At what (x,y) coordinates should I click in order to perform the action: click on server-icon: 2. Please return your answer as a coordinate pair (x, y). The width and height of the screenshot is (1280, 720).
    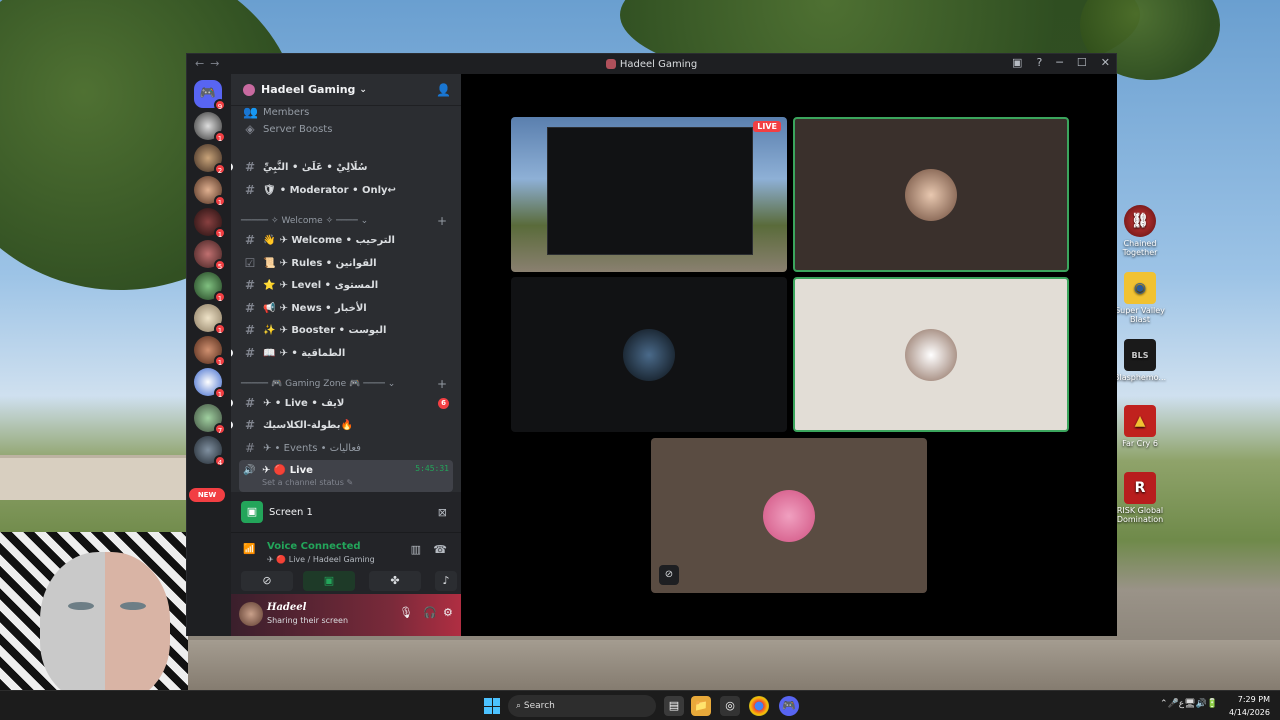
    Looking at the image, I should click on (210, 159).